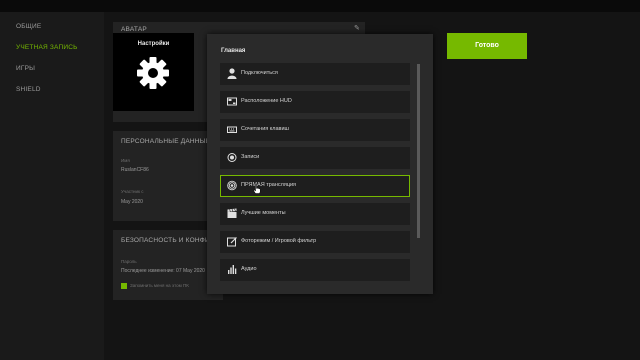  I want to click on menu-item-highlights: Лучшие моменты, so click(315, 214).